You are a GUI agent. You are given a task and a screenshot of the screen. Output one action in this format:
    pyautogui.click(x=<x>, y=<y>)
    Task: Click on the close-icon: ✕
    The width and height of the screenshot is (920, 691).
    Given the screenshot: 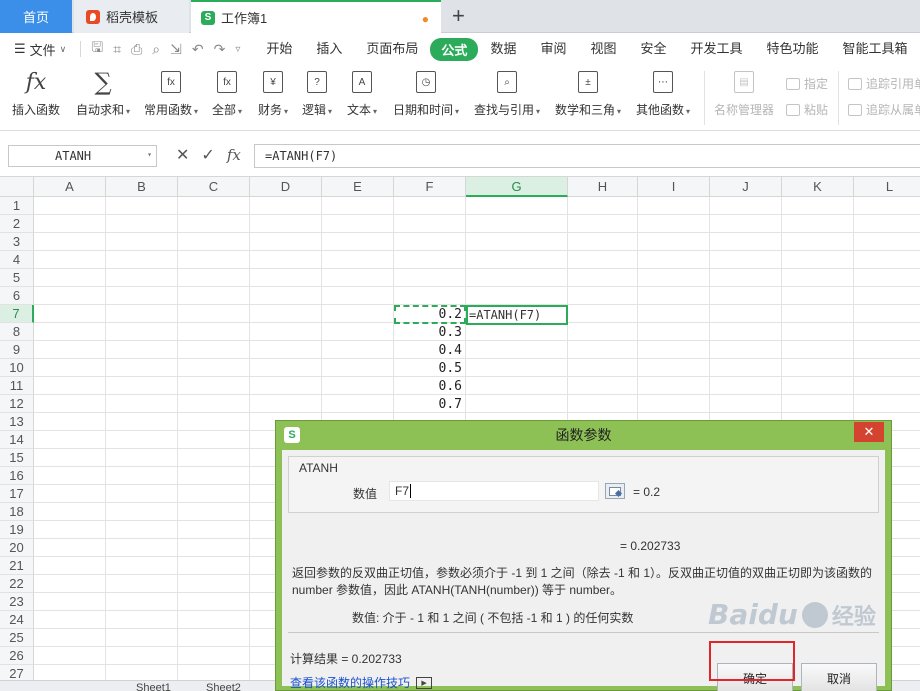 What is the action you would take?
    pyautogui.click(x=869, y=432)
    